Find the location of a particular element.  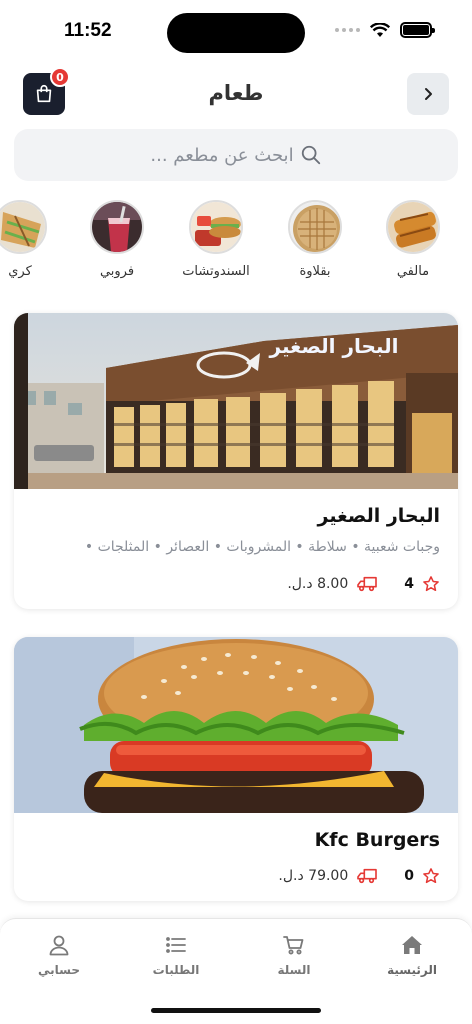

app-header: 0 طعام is located at coordinates (236, 92).